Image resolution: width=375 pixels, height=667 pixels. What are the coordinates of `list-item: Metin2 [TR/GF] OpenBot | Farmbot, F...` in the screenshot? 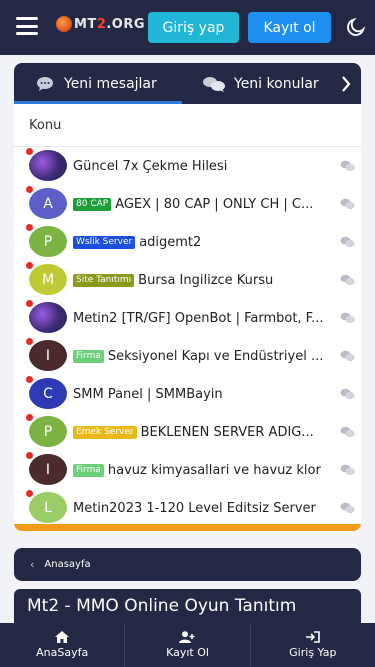 It's located at (187, 319).